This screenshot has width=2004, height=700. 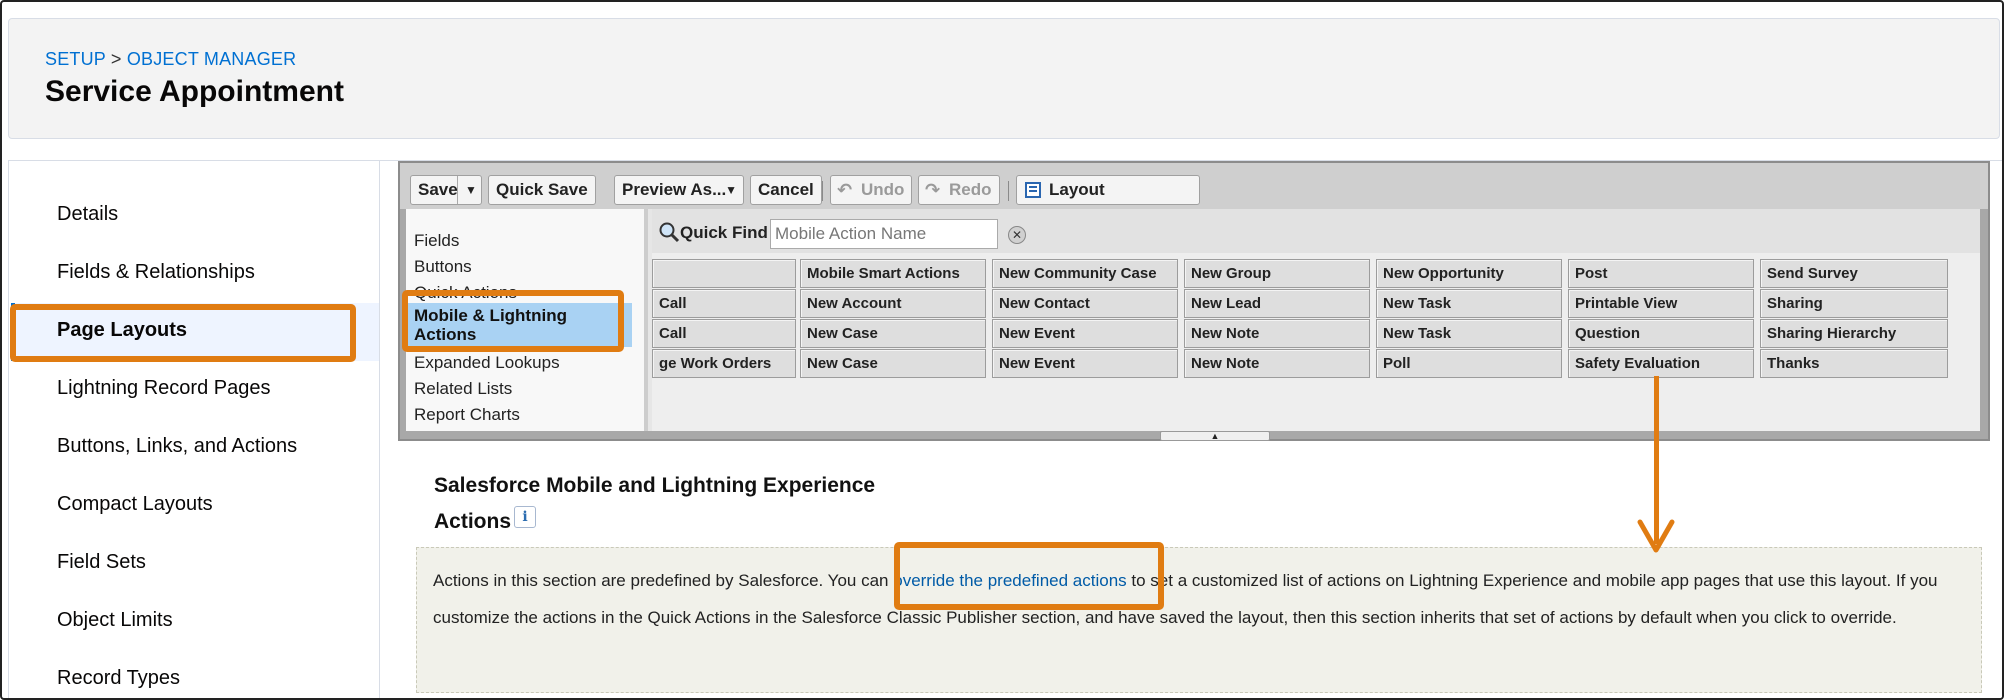 I want to click on sidebar-item-buttons-links-actions: Buttons, Links, and Actions, so click(x=177, y=446).